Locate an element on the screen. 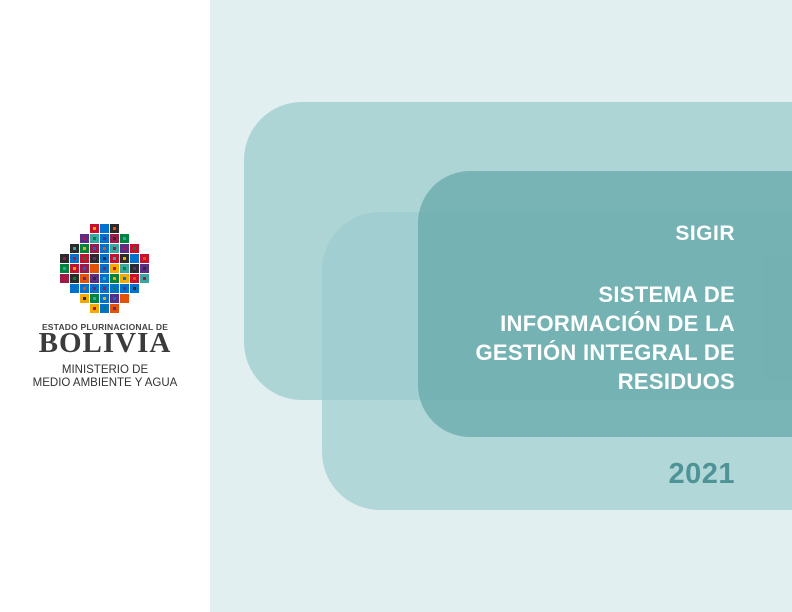 This screenshot has height=612, width=792. system-acronym: SIGIR is located at coordinates (705, 233).